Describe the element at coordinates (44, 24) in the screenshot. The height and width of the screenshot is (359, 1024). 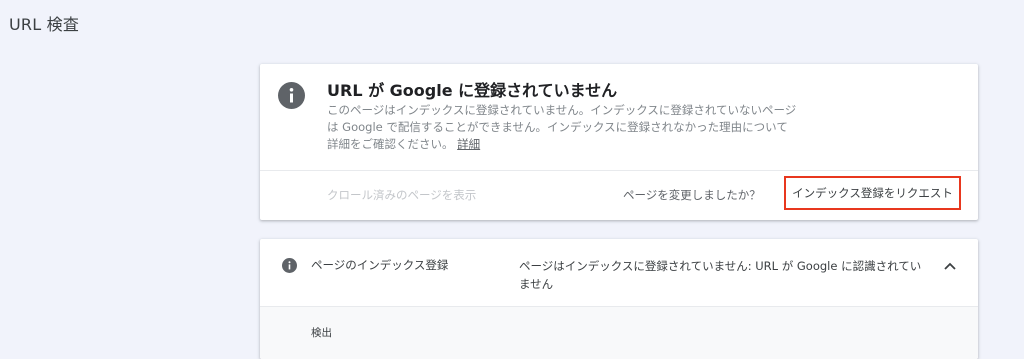
I see `page-title: URL 検査` at that location.